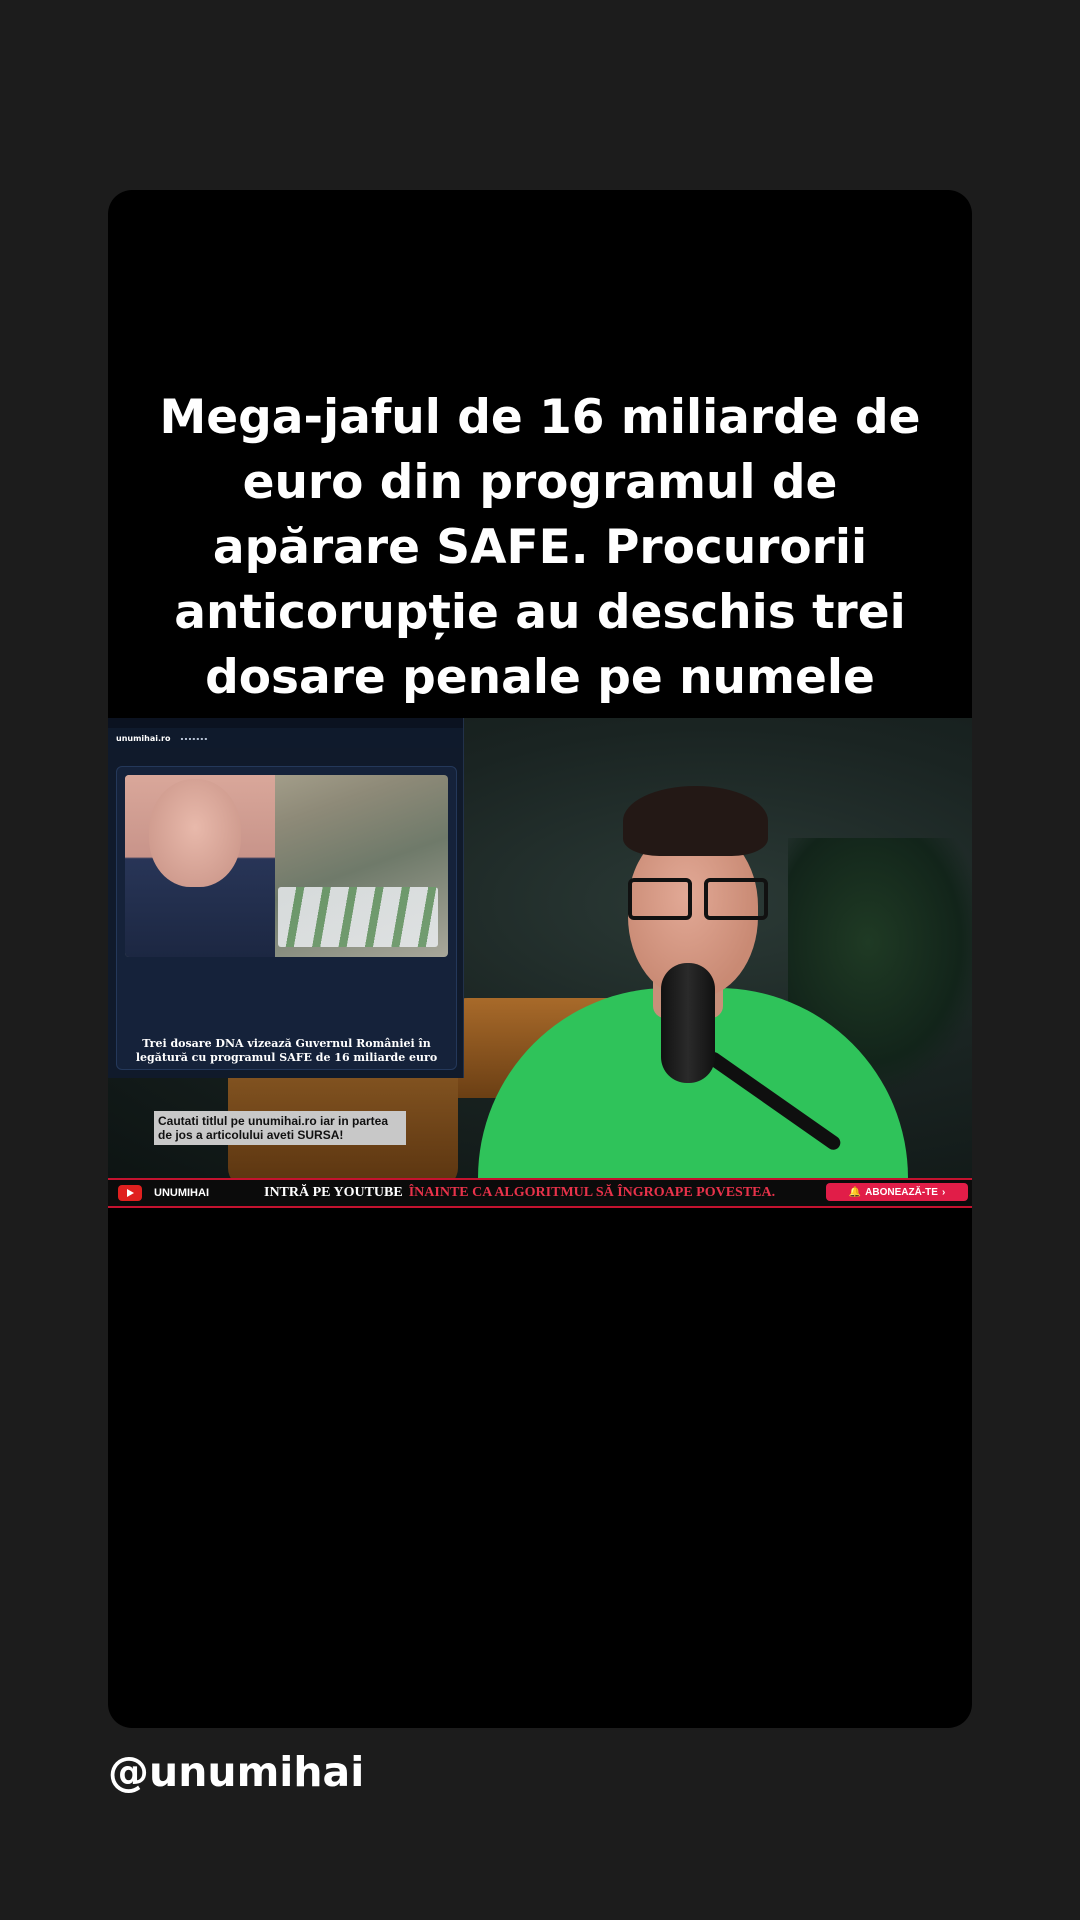 The width and height of the screenshot is (1080, 1920). What do you see at coordinates (285, 738) in the screenshot?
I see `article-navbar: unumihai.ro ▪ ▪ ▪ ▪ ▪ ▪ ▪` at bounding box center [285, 738].